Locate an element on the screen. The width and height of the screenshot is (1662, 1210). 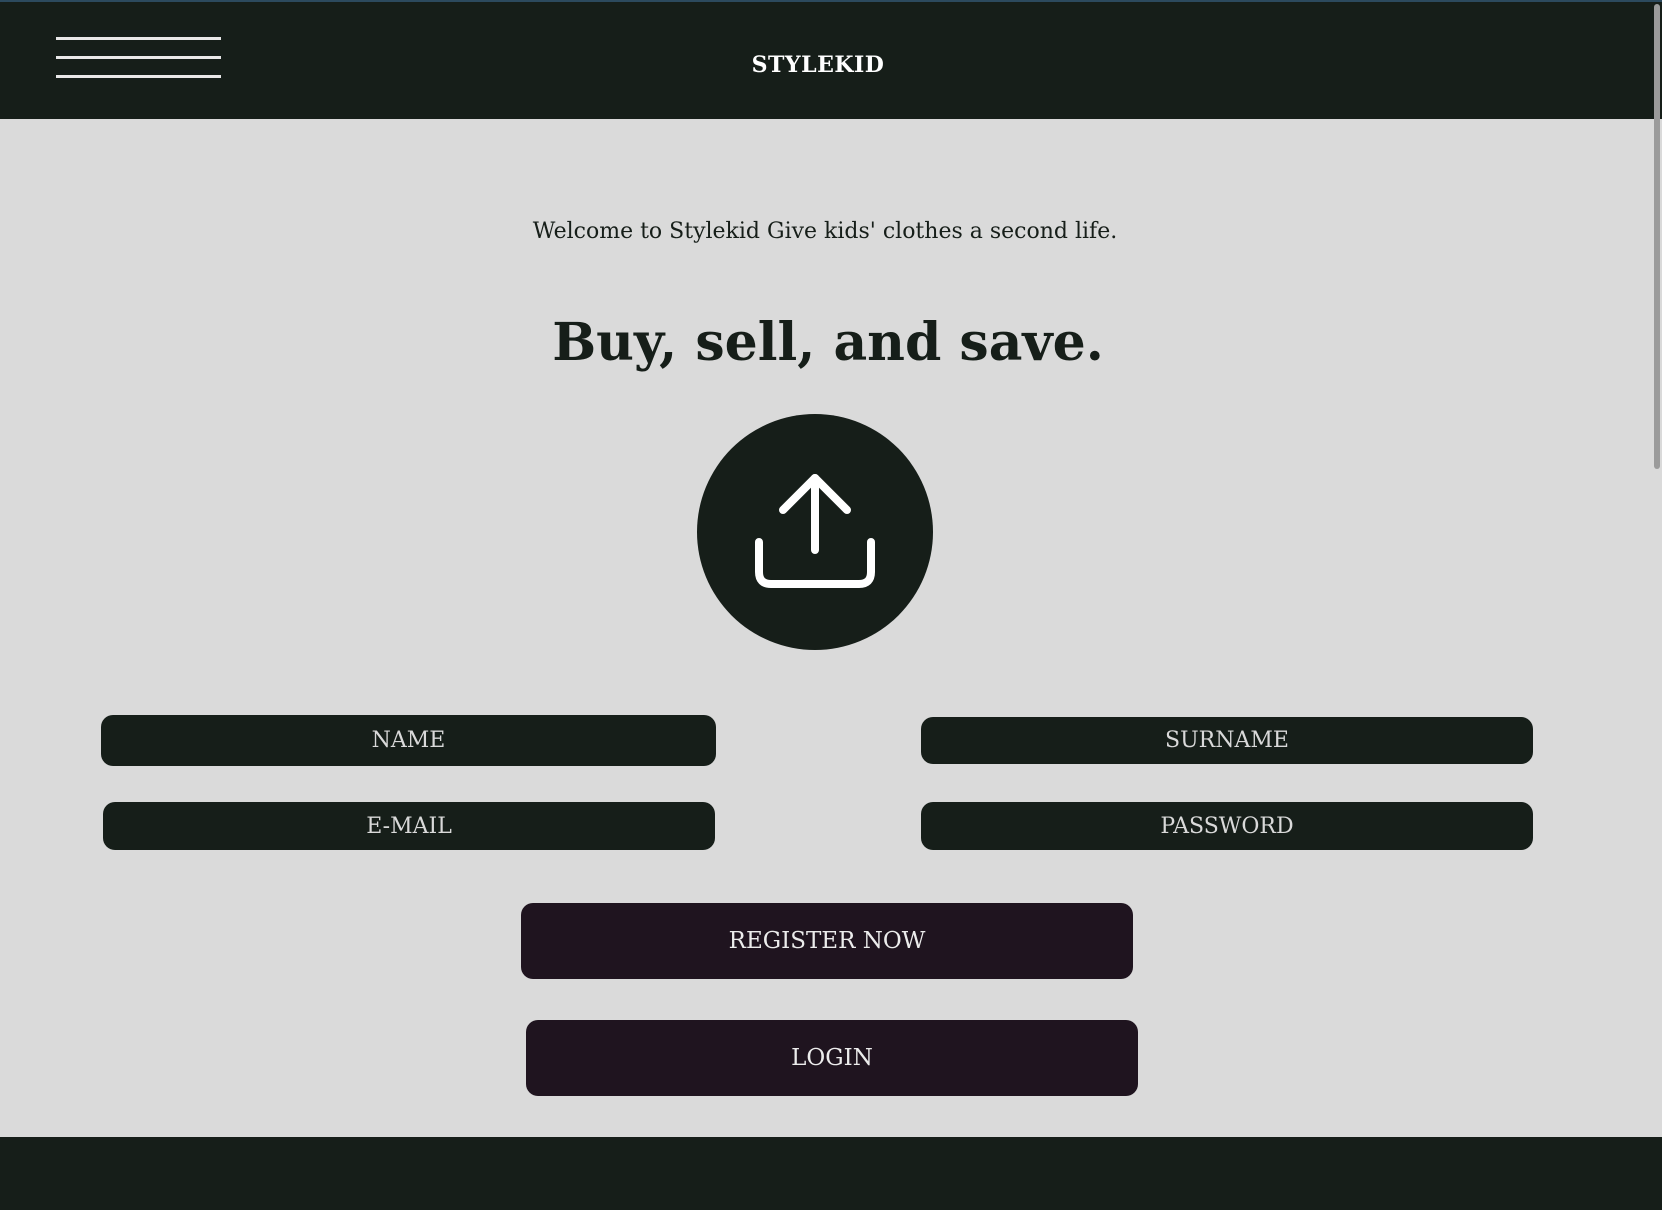
password-field: PASSWORD is located at coordinates (1227, 826).